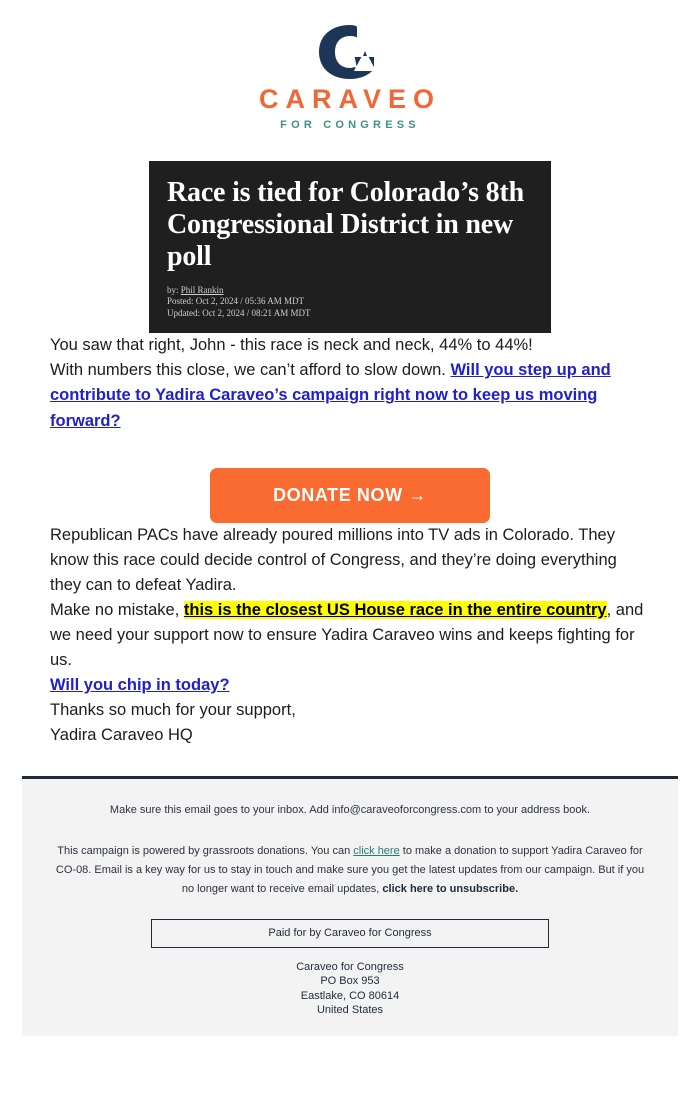 The height and width of the screenshot is (1113, 700). What do you see at coordinates (350, 995) in the screenshot?
I see `address-line-3: Eastlake, CO 80614` at bounding box center [350, 995].